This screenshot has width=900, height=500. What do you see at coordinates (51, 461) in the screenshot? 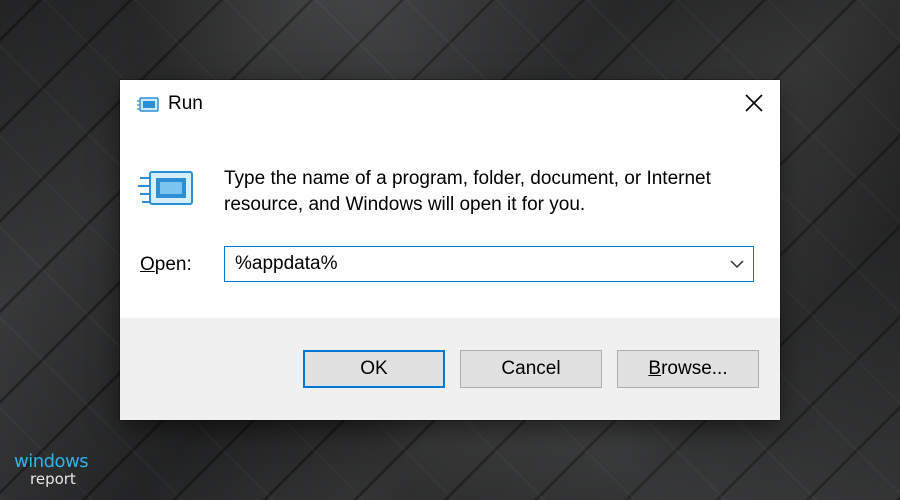
I see `watermark-line1: windows` at bounding box center [51, 461].